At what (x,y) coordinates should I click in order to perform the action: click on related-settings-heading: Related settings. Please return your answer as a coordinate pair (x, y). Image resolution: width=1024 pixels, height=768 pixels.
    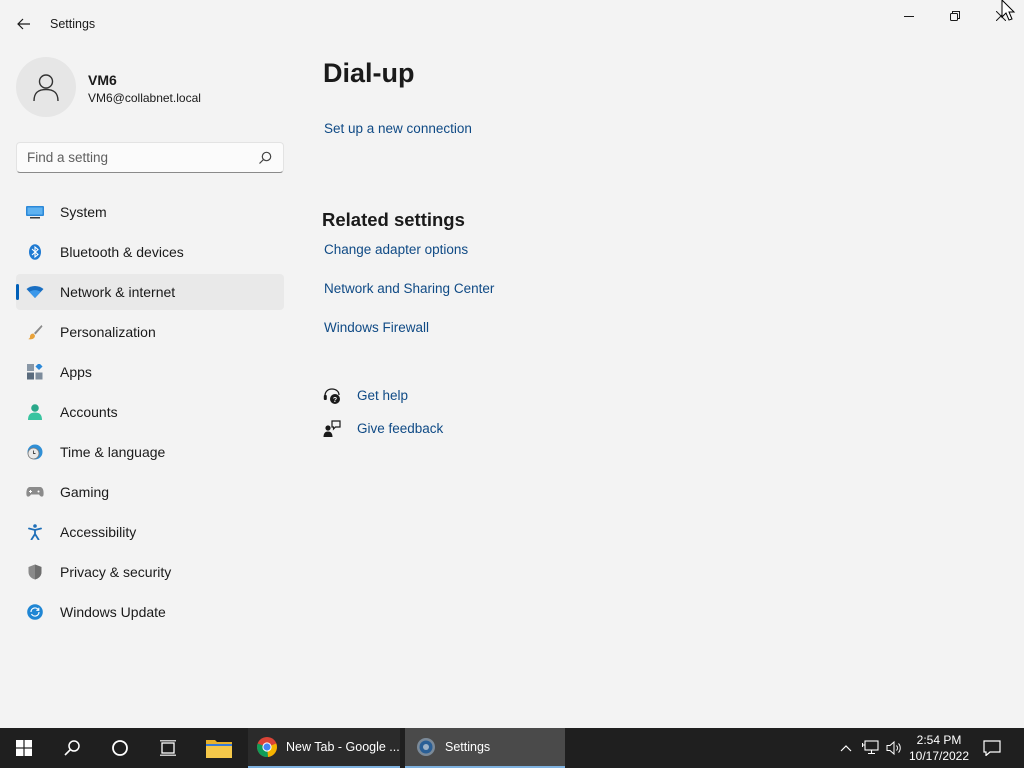
    Looking at the image, I should click on (393, 219).